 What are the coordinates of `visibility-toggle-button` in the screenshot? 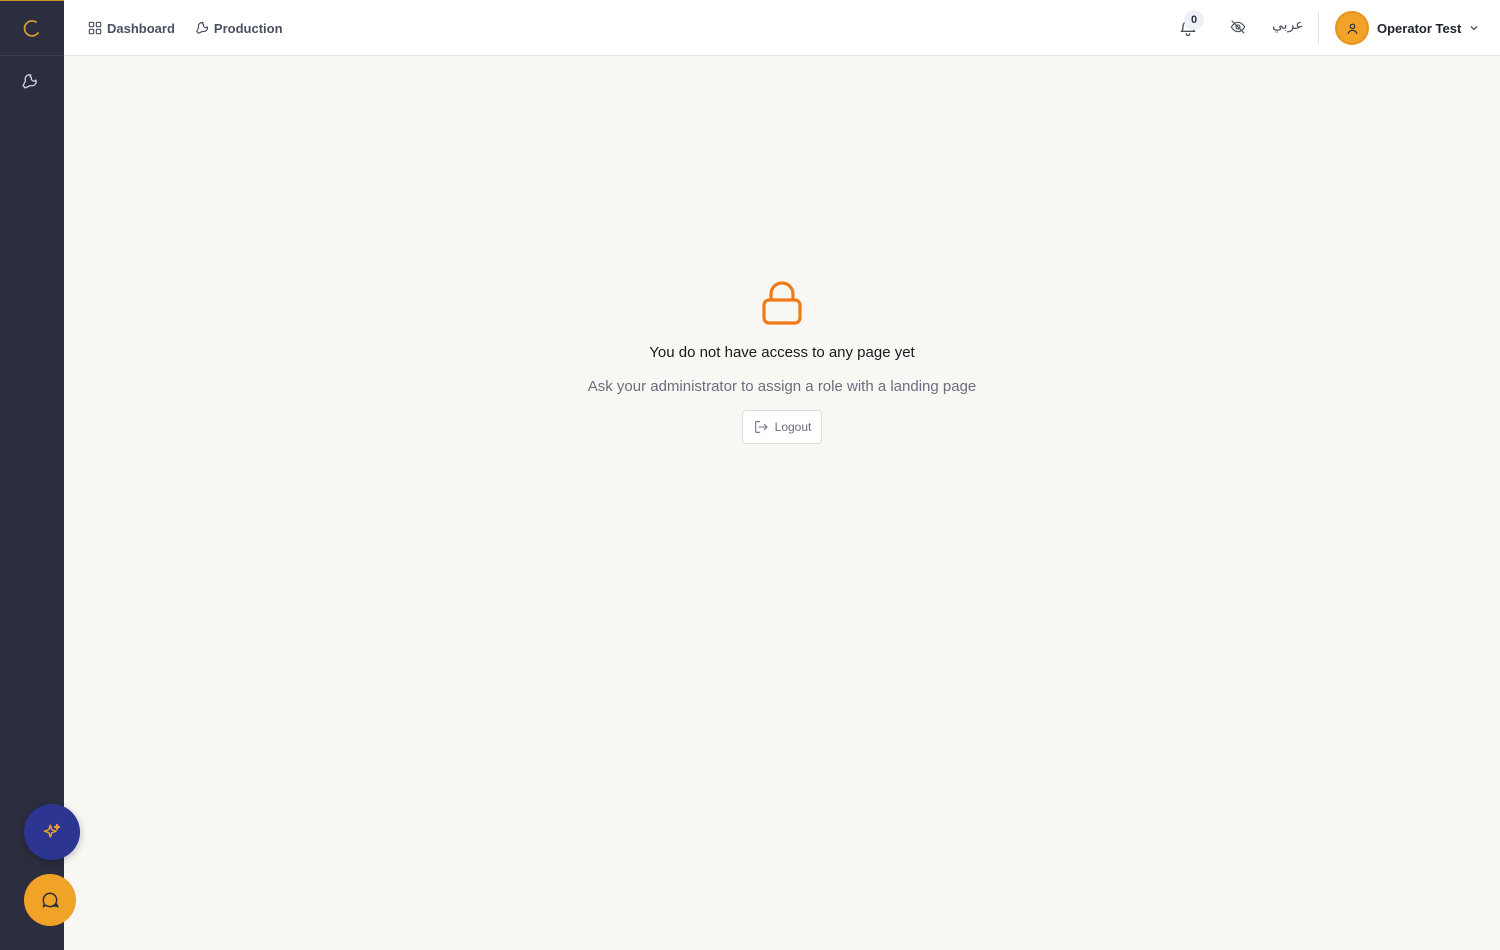 It's located at (1239, 28).